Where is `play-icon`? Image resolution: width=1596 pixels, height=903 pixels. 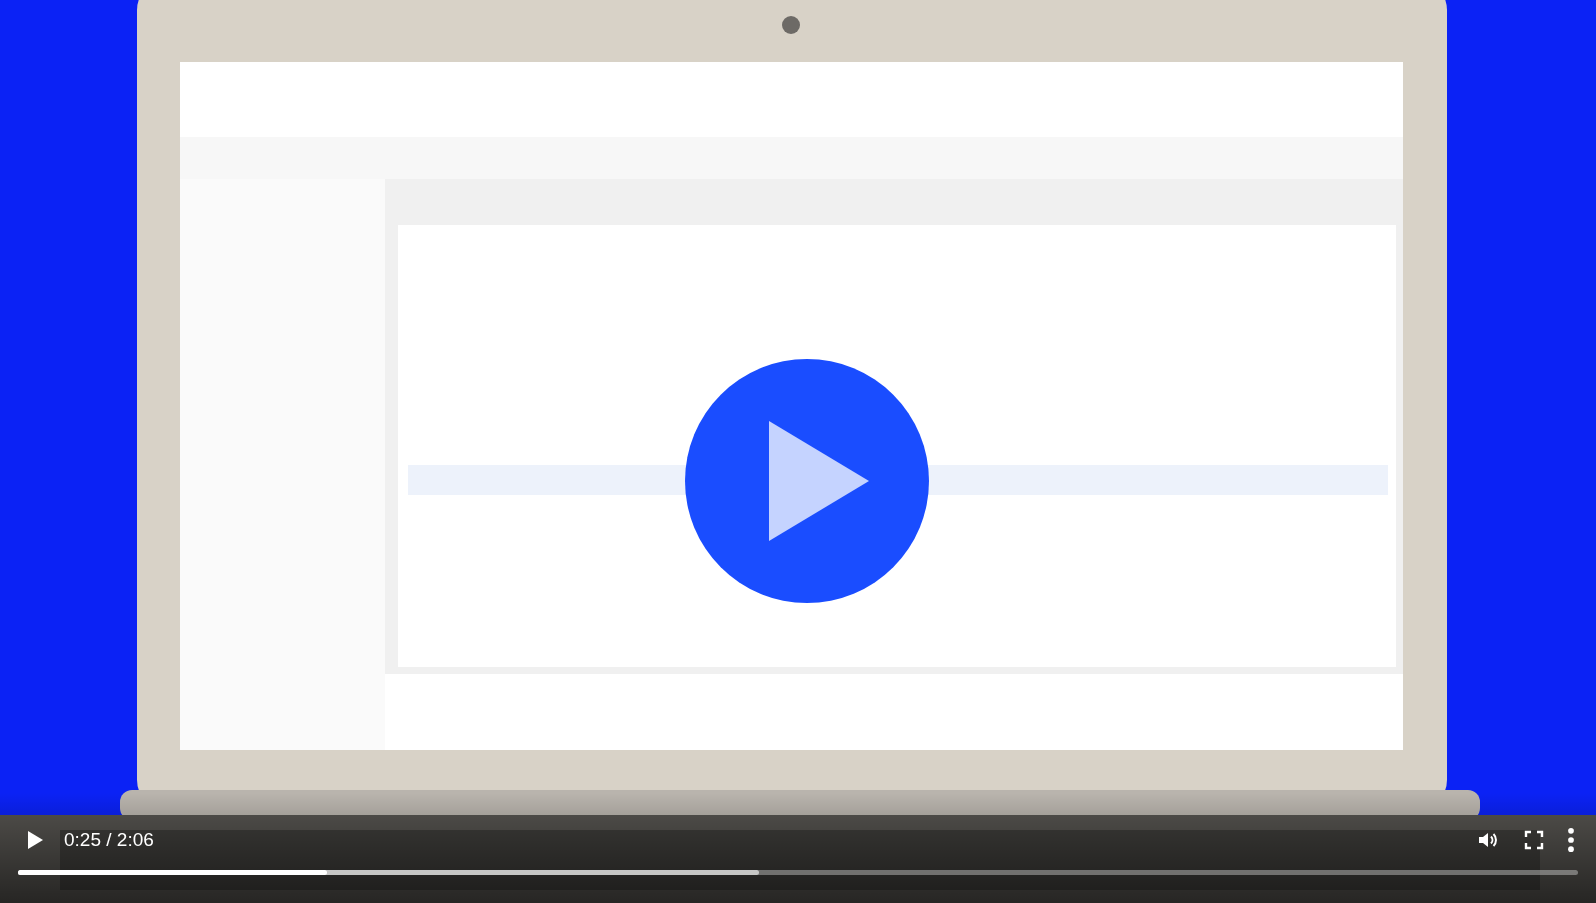
play-icon is located at coordinates (819, 481).